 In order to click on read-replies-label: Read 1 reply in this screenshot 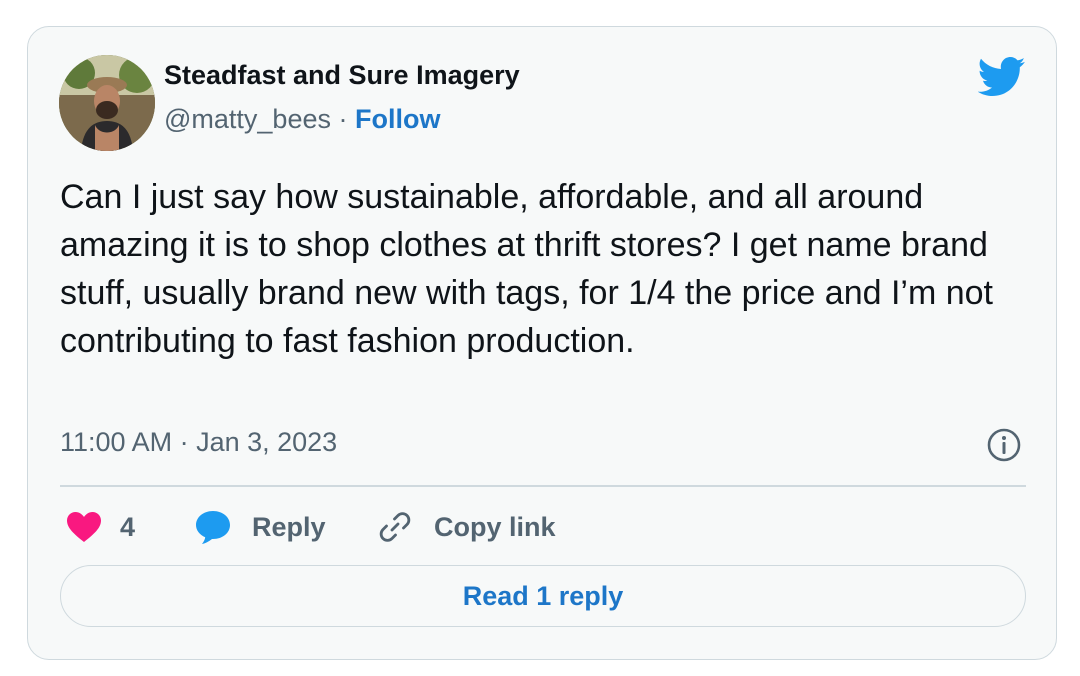, I will do `click(543, 595)`.